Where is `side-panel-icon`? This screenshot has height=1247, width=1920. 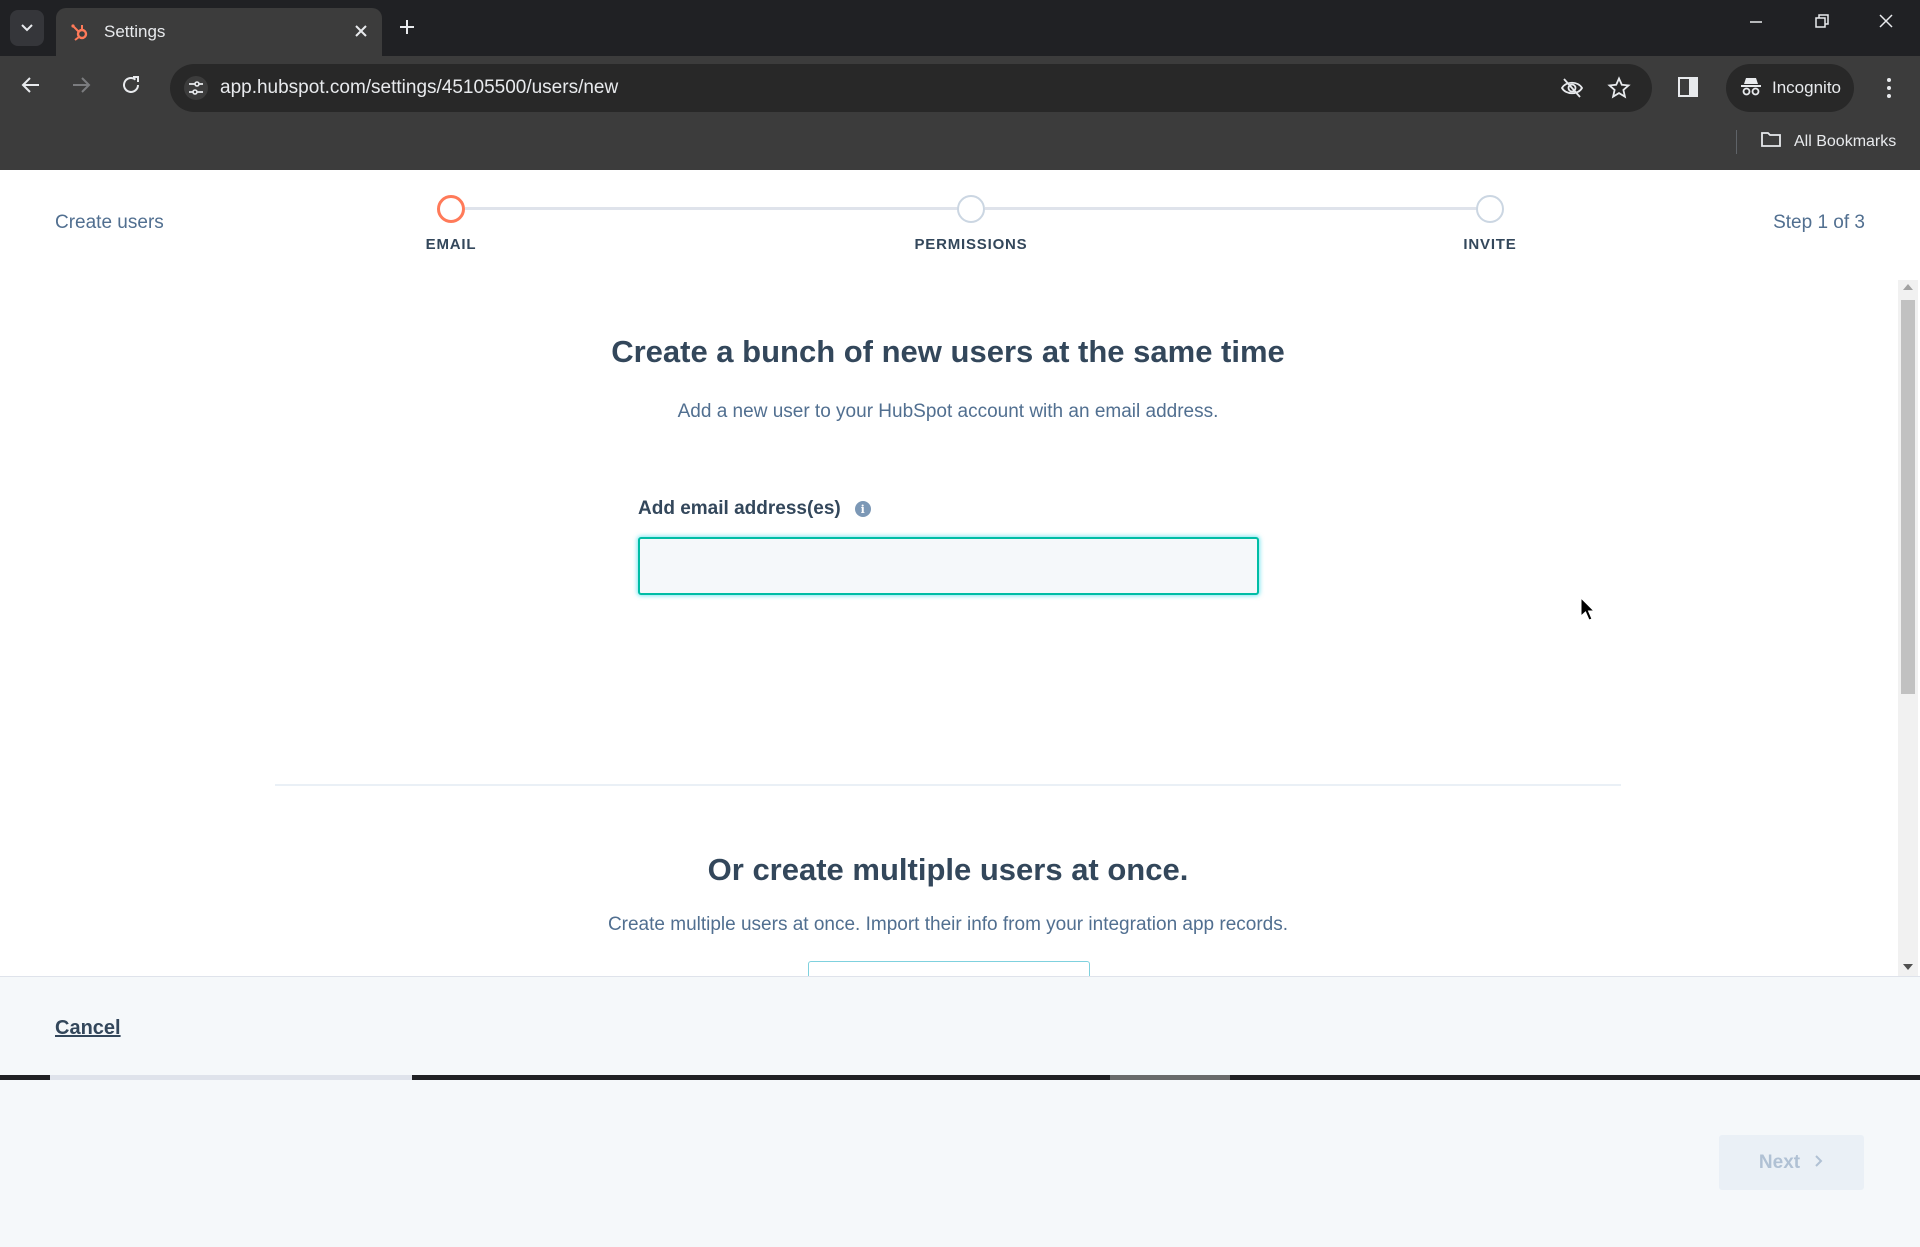 side-panel-icon is located at coordinates (1688, 90).